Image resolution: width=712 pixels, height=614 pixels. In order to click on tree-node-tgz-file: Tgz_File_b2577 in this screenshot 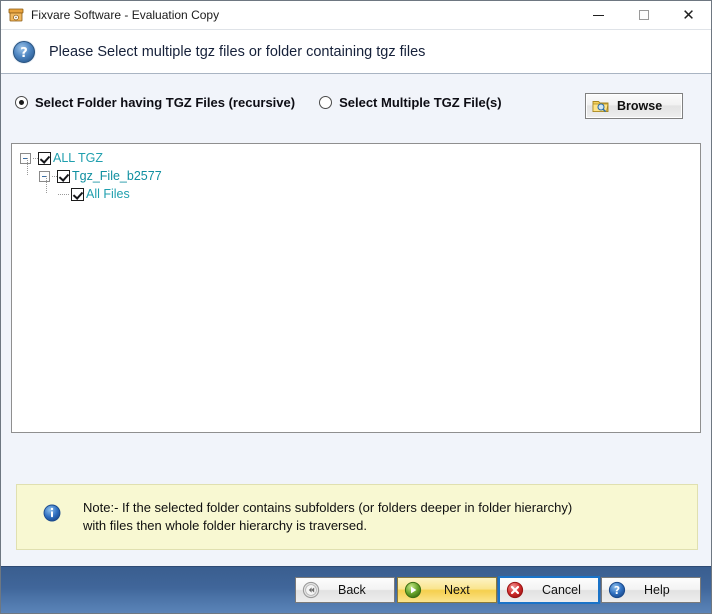, I will do `click(363, 171)`.